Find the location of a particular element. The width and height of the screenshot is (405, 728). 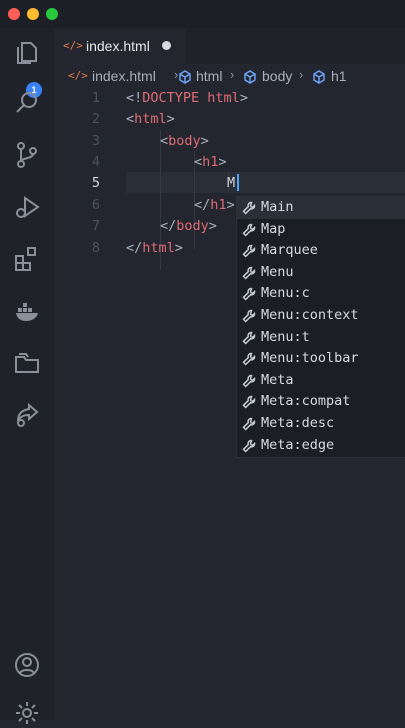

line-number: 3 is located at coordinates (95, 141).